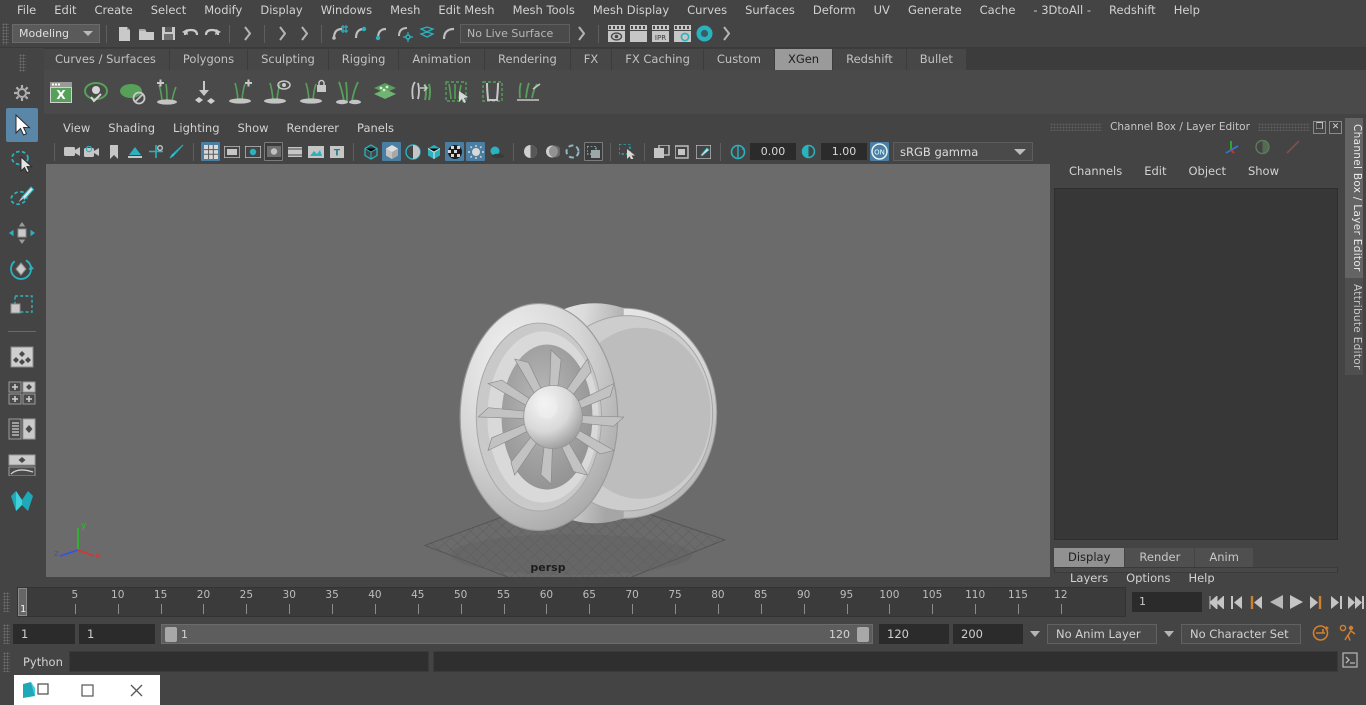 This screenshot has width=1366, height=705. I want to click on step-forward-keyframe-icon, so click(1336, 602).